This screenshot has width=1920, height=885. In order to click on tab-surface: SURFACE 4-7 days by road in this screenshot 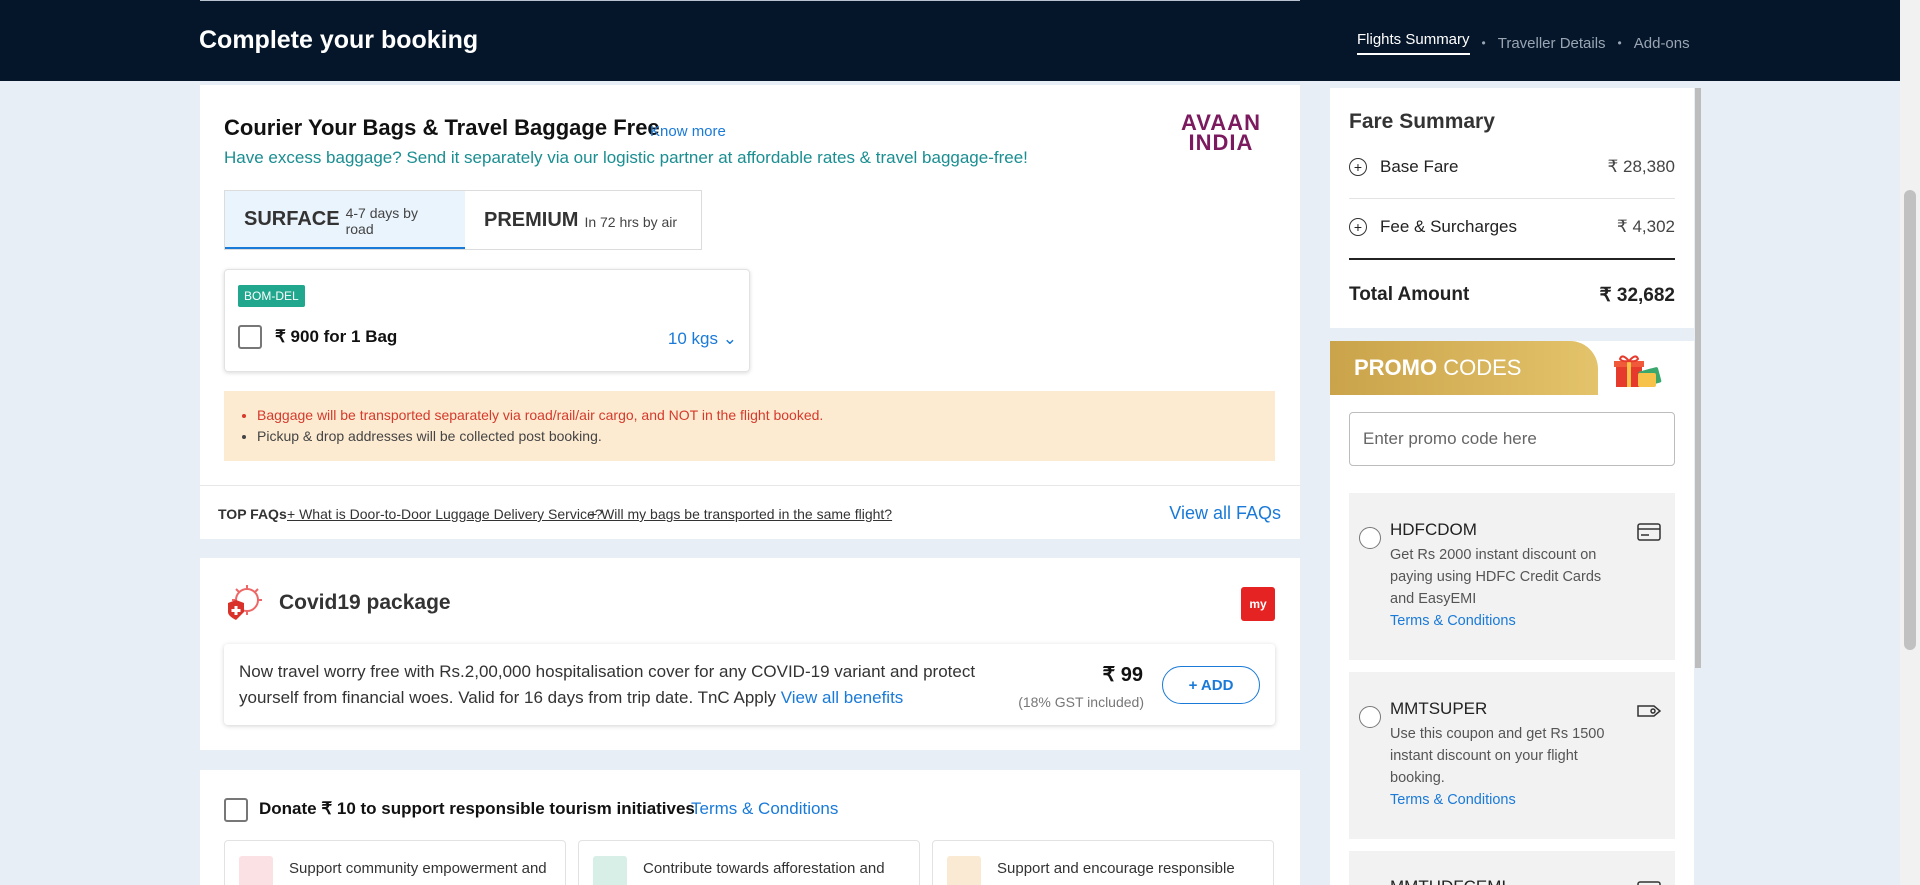, I will do `click(345, 220)`.